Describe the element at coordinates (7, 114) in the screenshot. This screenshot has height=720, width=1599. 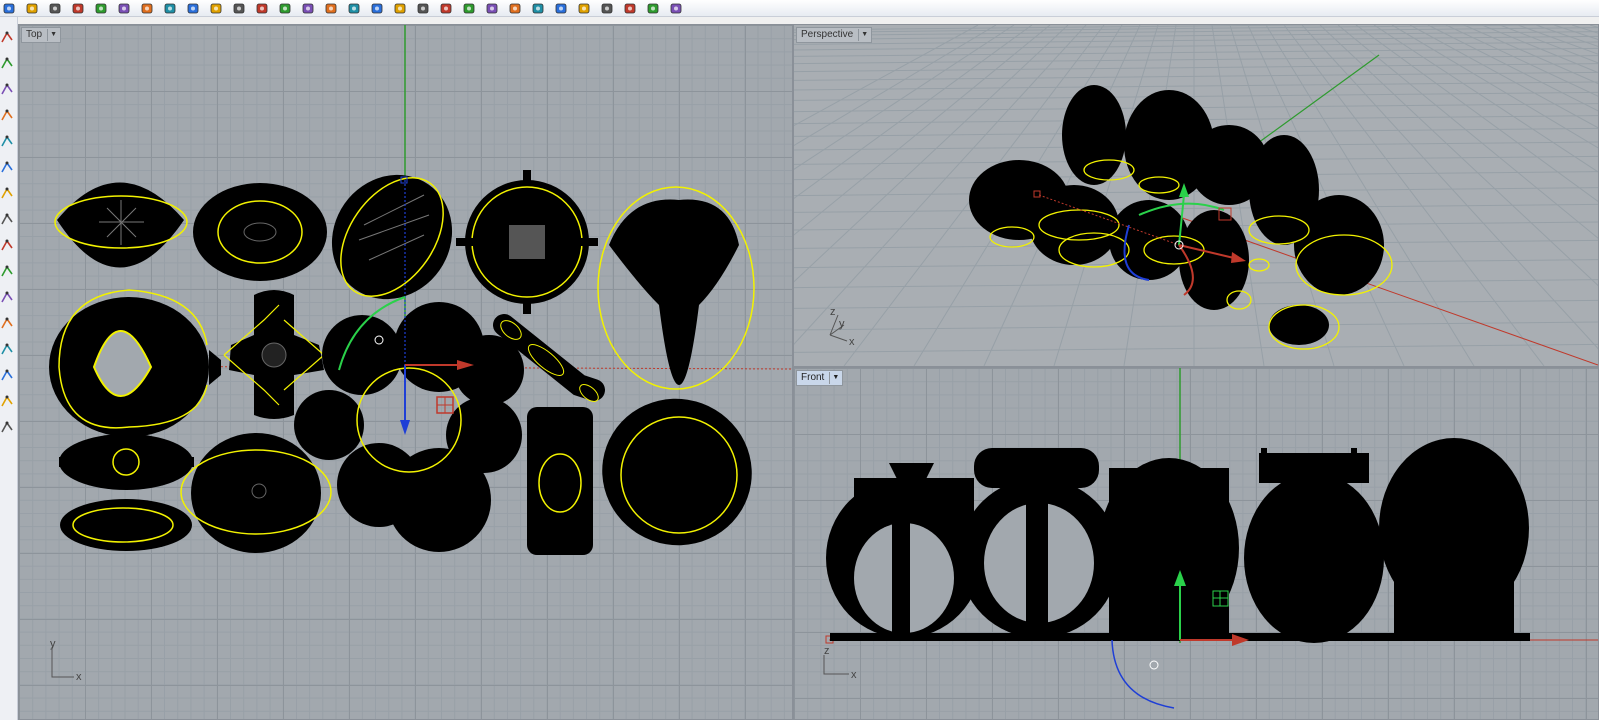
I see `rectangle-tool` at that location.